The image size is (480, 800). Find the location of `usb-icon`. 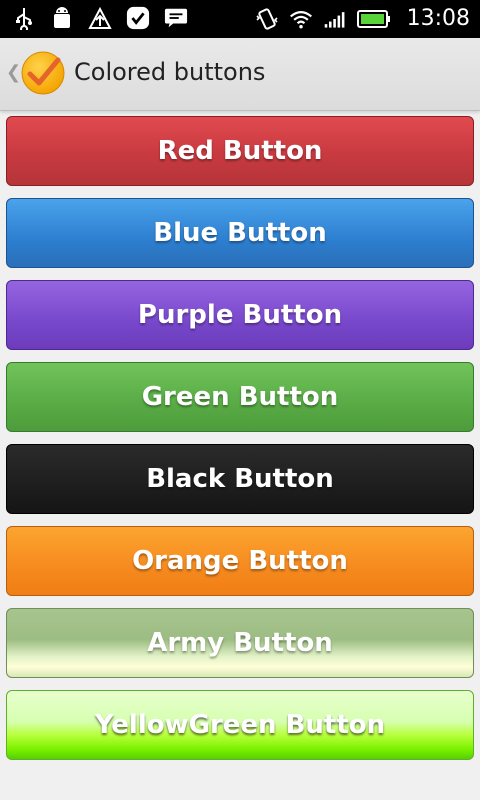

usb-icon is located at coordinates (24, 18).